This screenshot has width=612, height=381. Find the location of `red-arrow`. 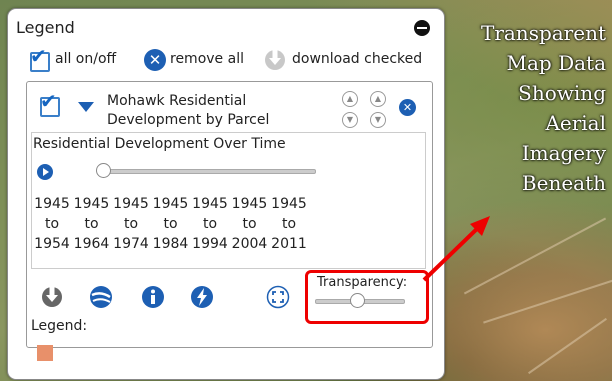

red-arrow is located at coordinates (456, 249).